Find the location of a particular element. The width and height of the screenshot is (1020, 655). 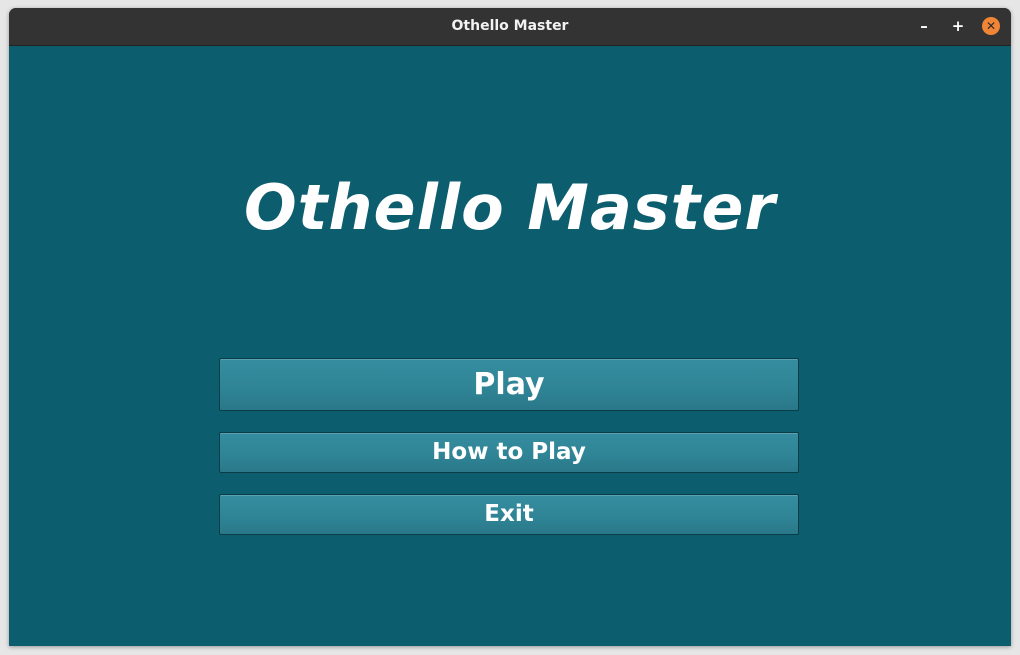

window-title: Othello Master is located at coordinates (510, 26).